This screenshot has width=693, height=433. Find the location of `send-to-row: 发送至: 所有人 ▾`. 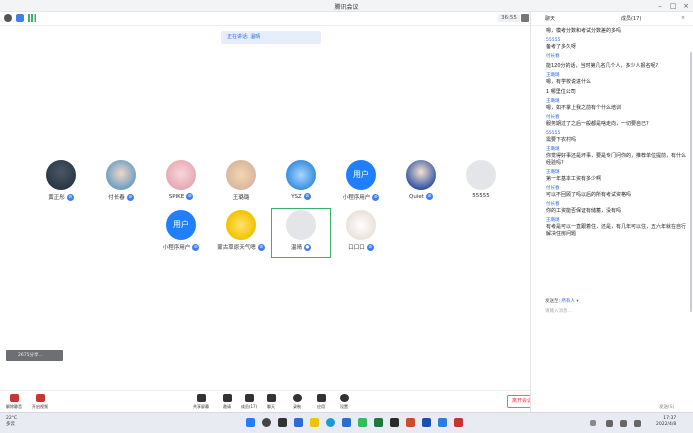

send-to-row: 发送至: 所有人 ▾ is located at coordinates (562, 301).